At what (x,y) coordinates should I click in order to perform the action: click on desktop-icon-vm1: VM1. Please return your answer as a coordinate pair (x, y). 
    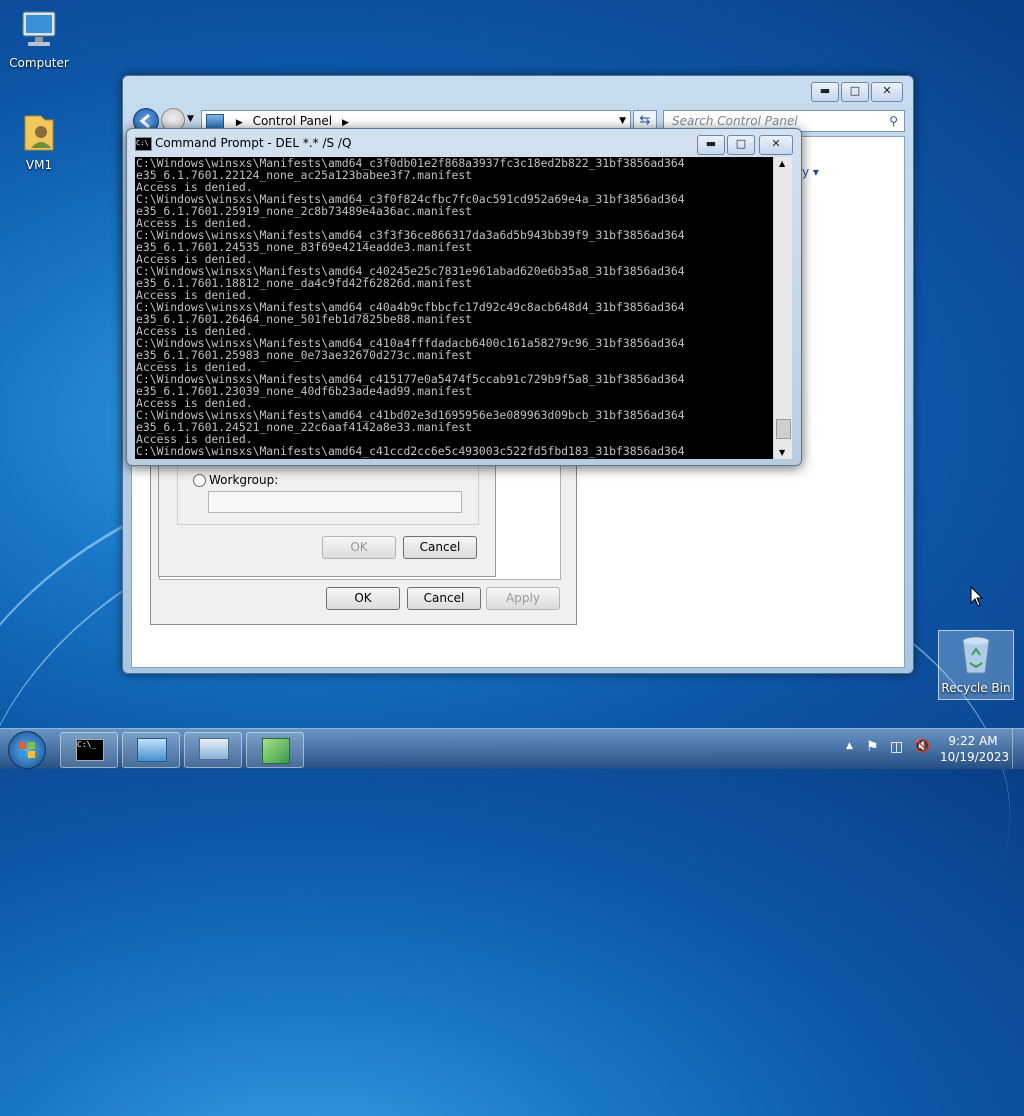
    Looking at the image, I should click on (39, 141).